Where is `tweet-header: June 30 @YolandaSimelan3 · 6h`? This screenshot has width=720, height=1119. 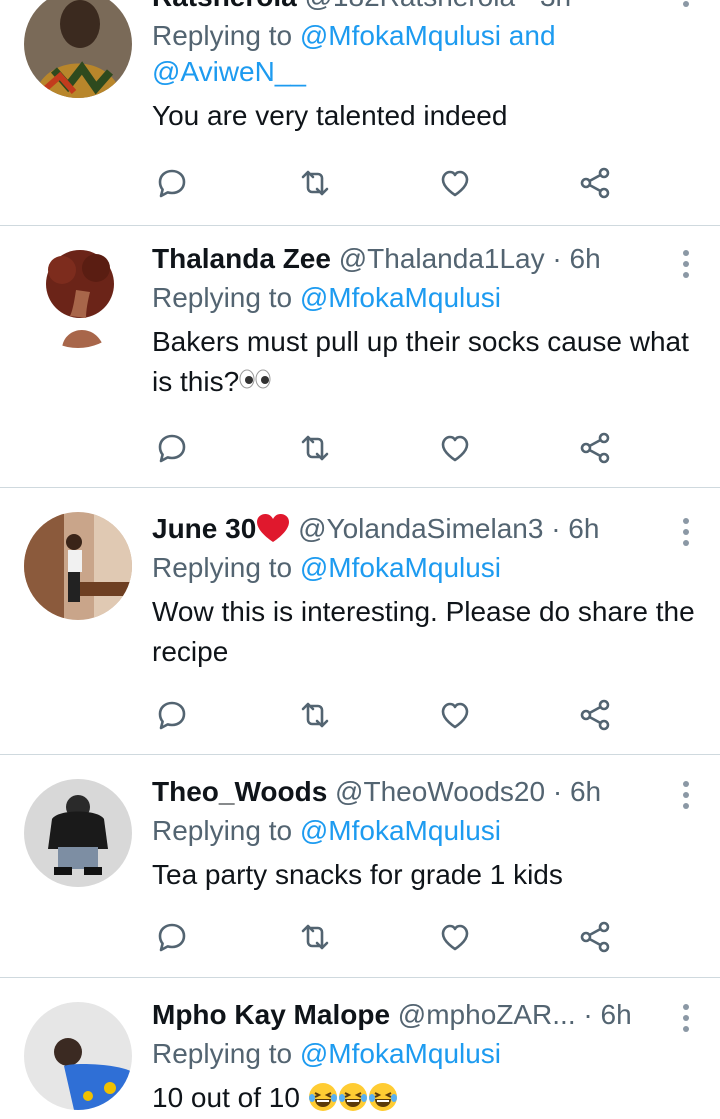 tweet-header: June 30 @YolandaSimelan3 · 6h is located at coordinates (425, 529).